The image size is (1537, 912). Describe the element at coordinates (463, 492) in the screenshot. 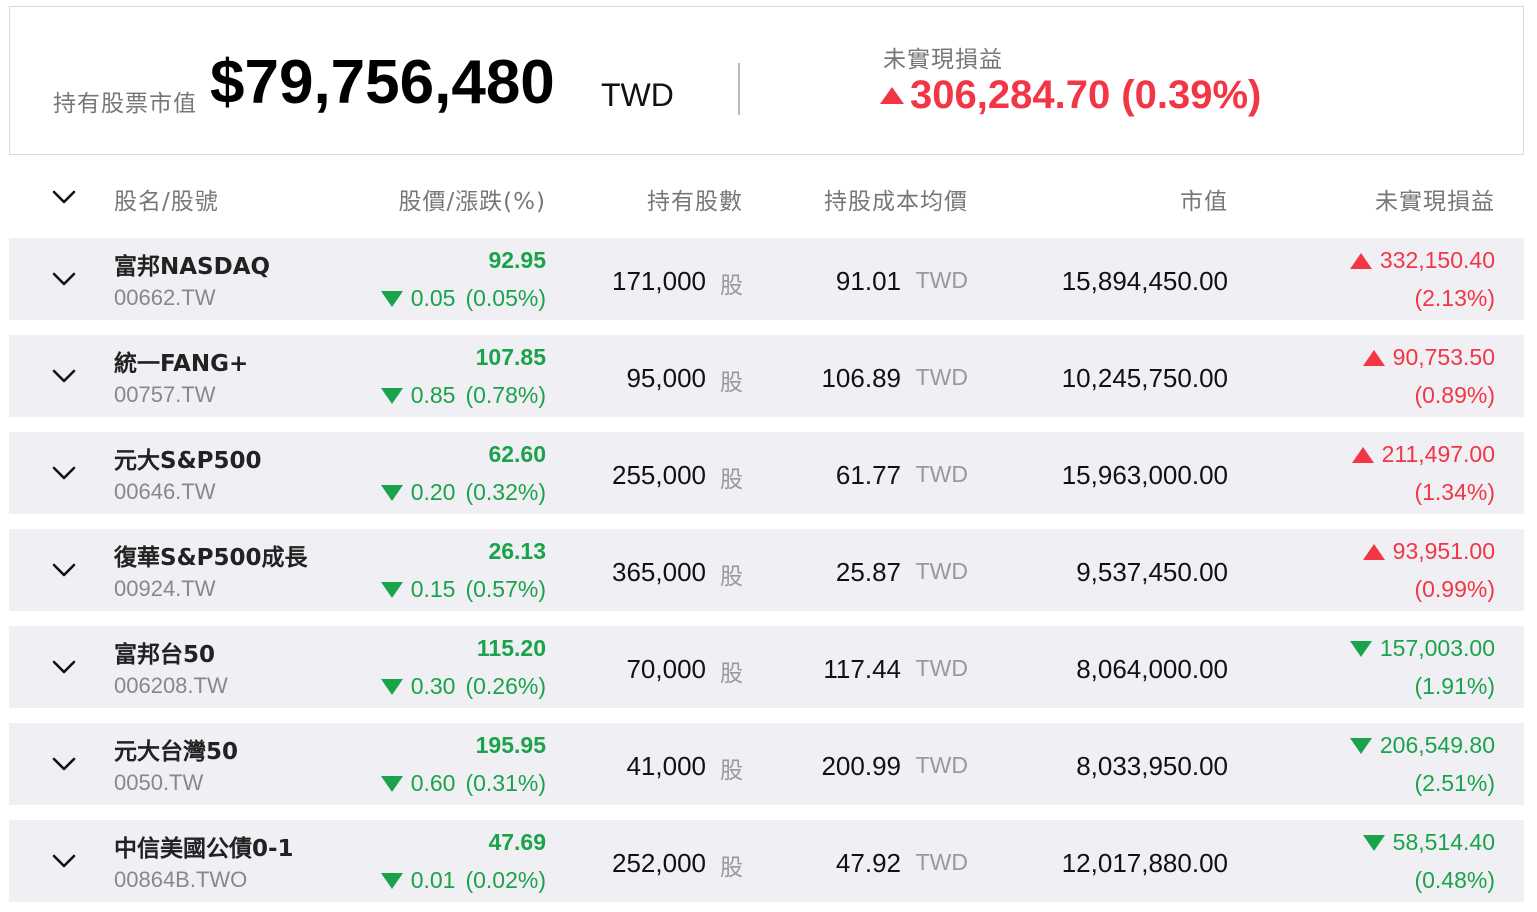

I see `price-change: 0.20 (0.32%)` at that location.